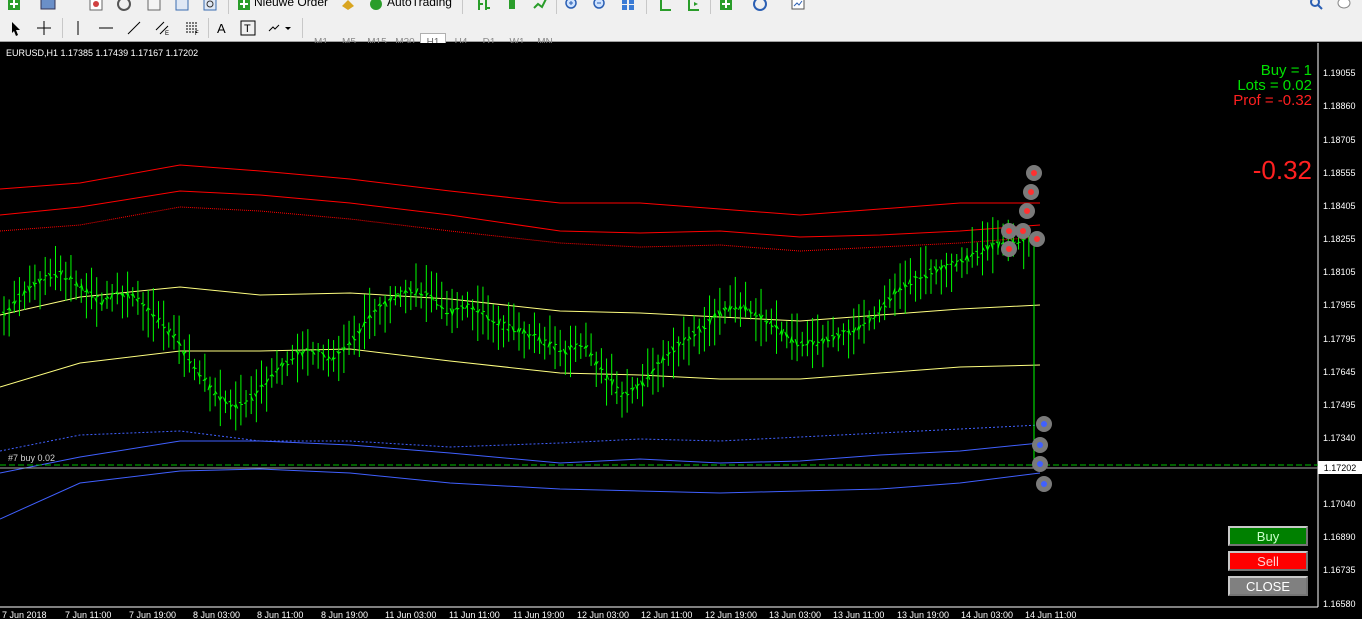 This screenshot has height=619, width=1362. What do you see at coordinates (78, 28) in the screenshot?
I see `vertical-line-icon` at bounding box center [78, 28].